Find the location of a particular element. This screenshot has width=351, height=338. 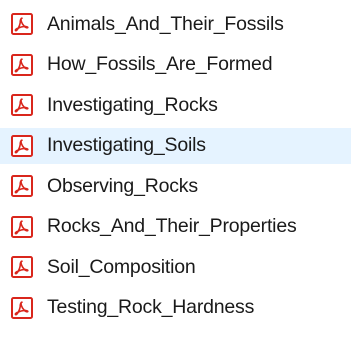

file-item-soil-composition: Soil_Composition is located at coordinates (175, 267).